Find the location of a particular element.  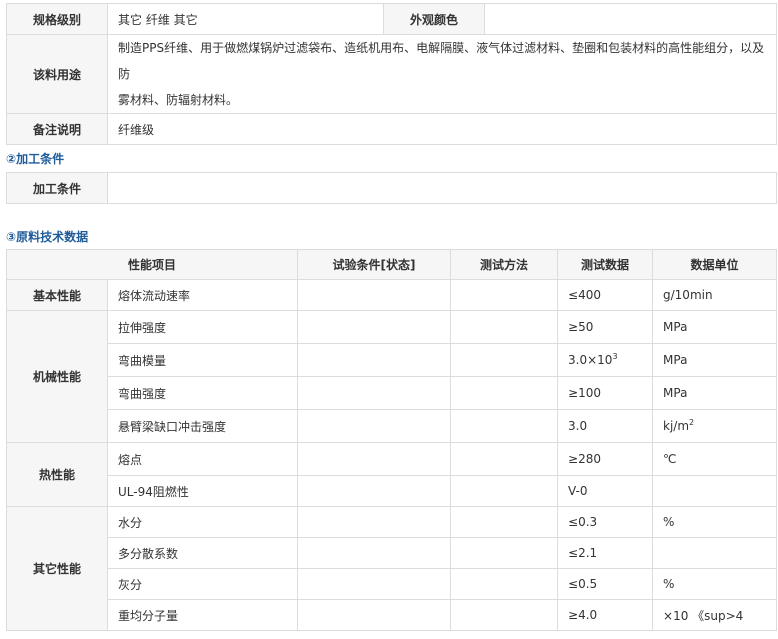

usage-line-2: 雾材料、防辐射材料。 is located at coordinates (178, 100).